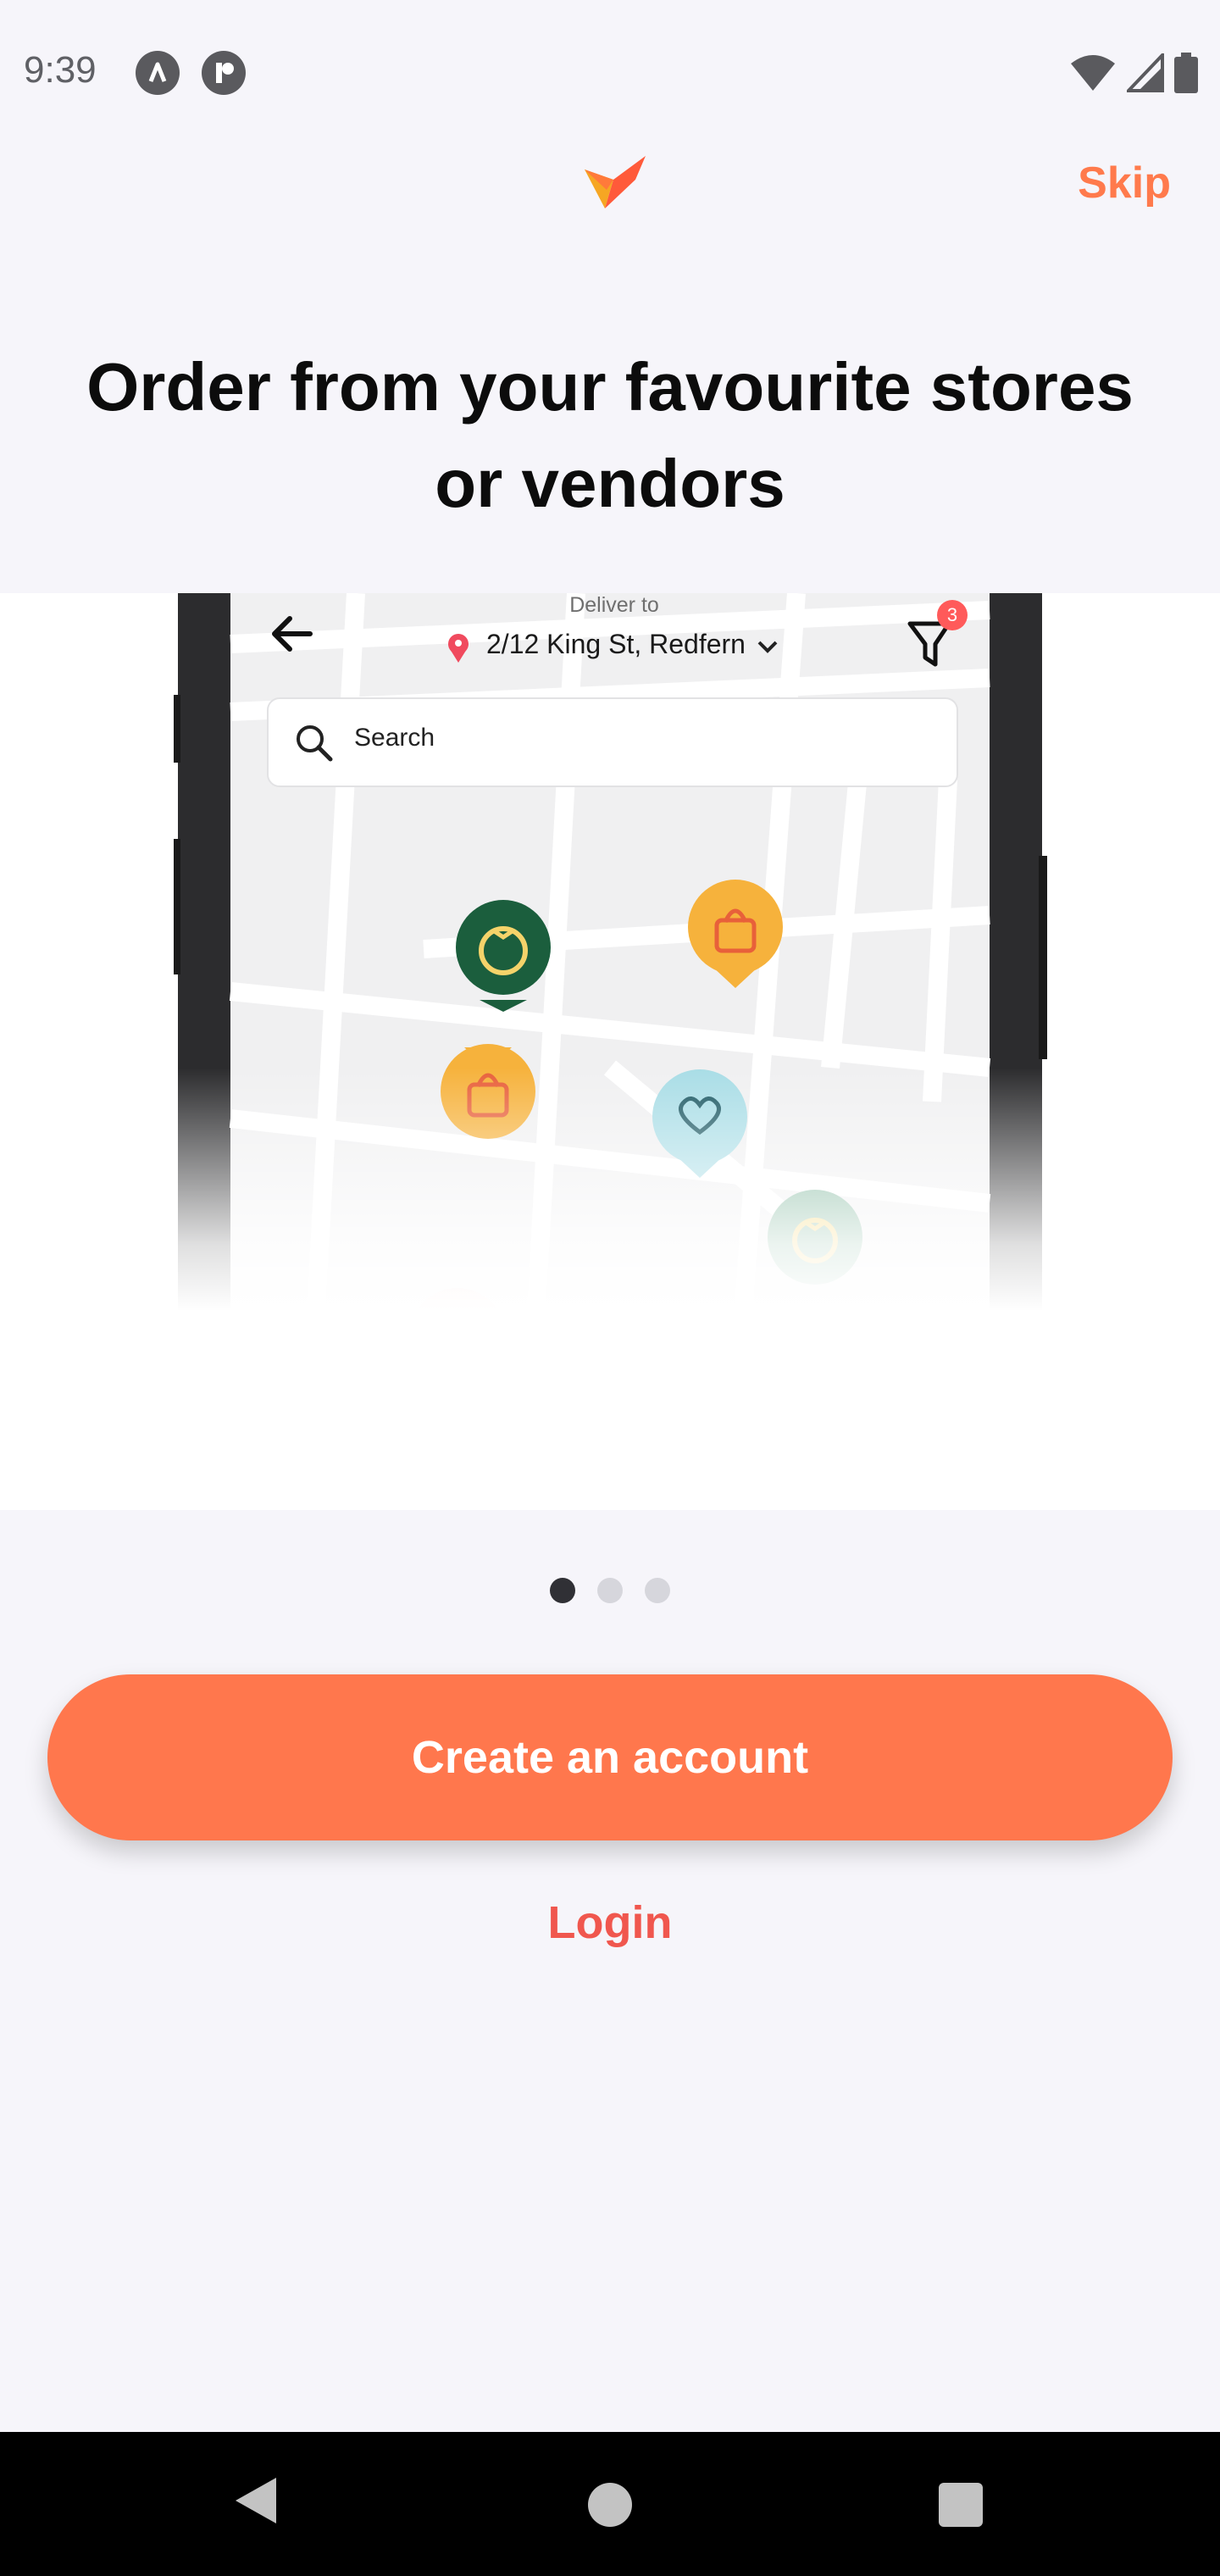  I want to click on deliver-to-label: Deliver to, so click(614, 605).